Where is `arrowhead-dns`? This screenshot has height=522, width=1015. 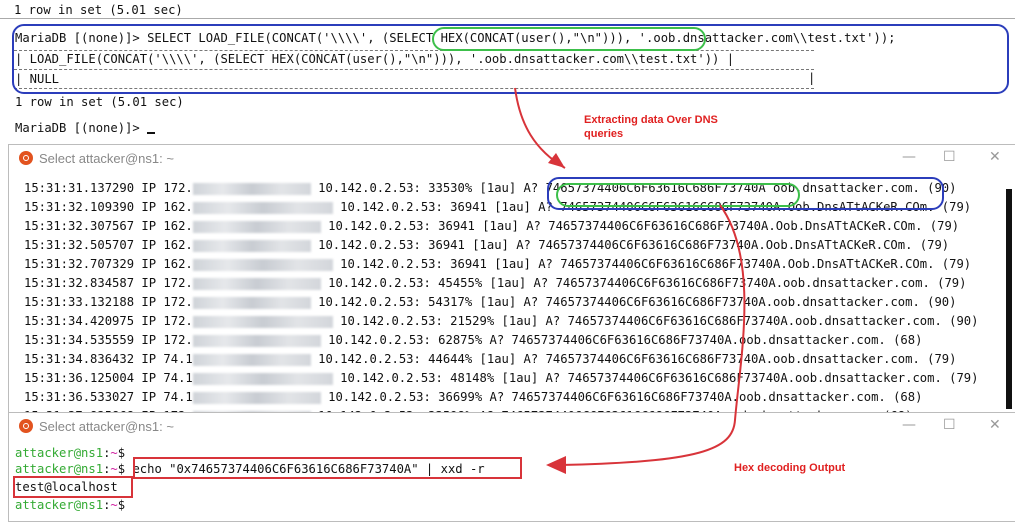
arrowhead-dns is located at coordinates (556, 160).